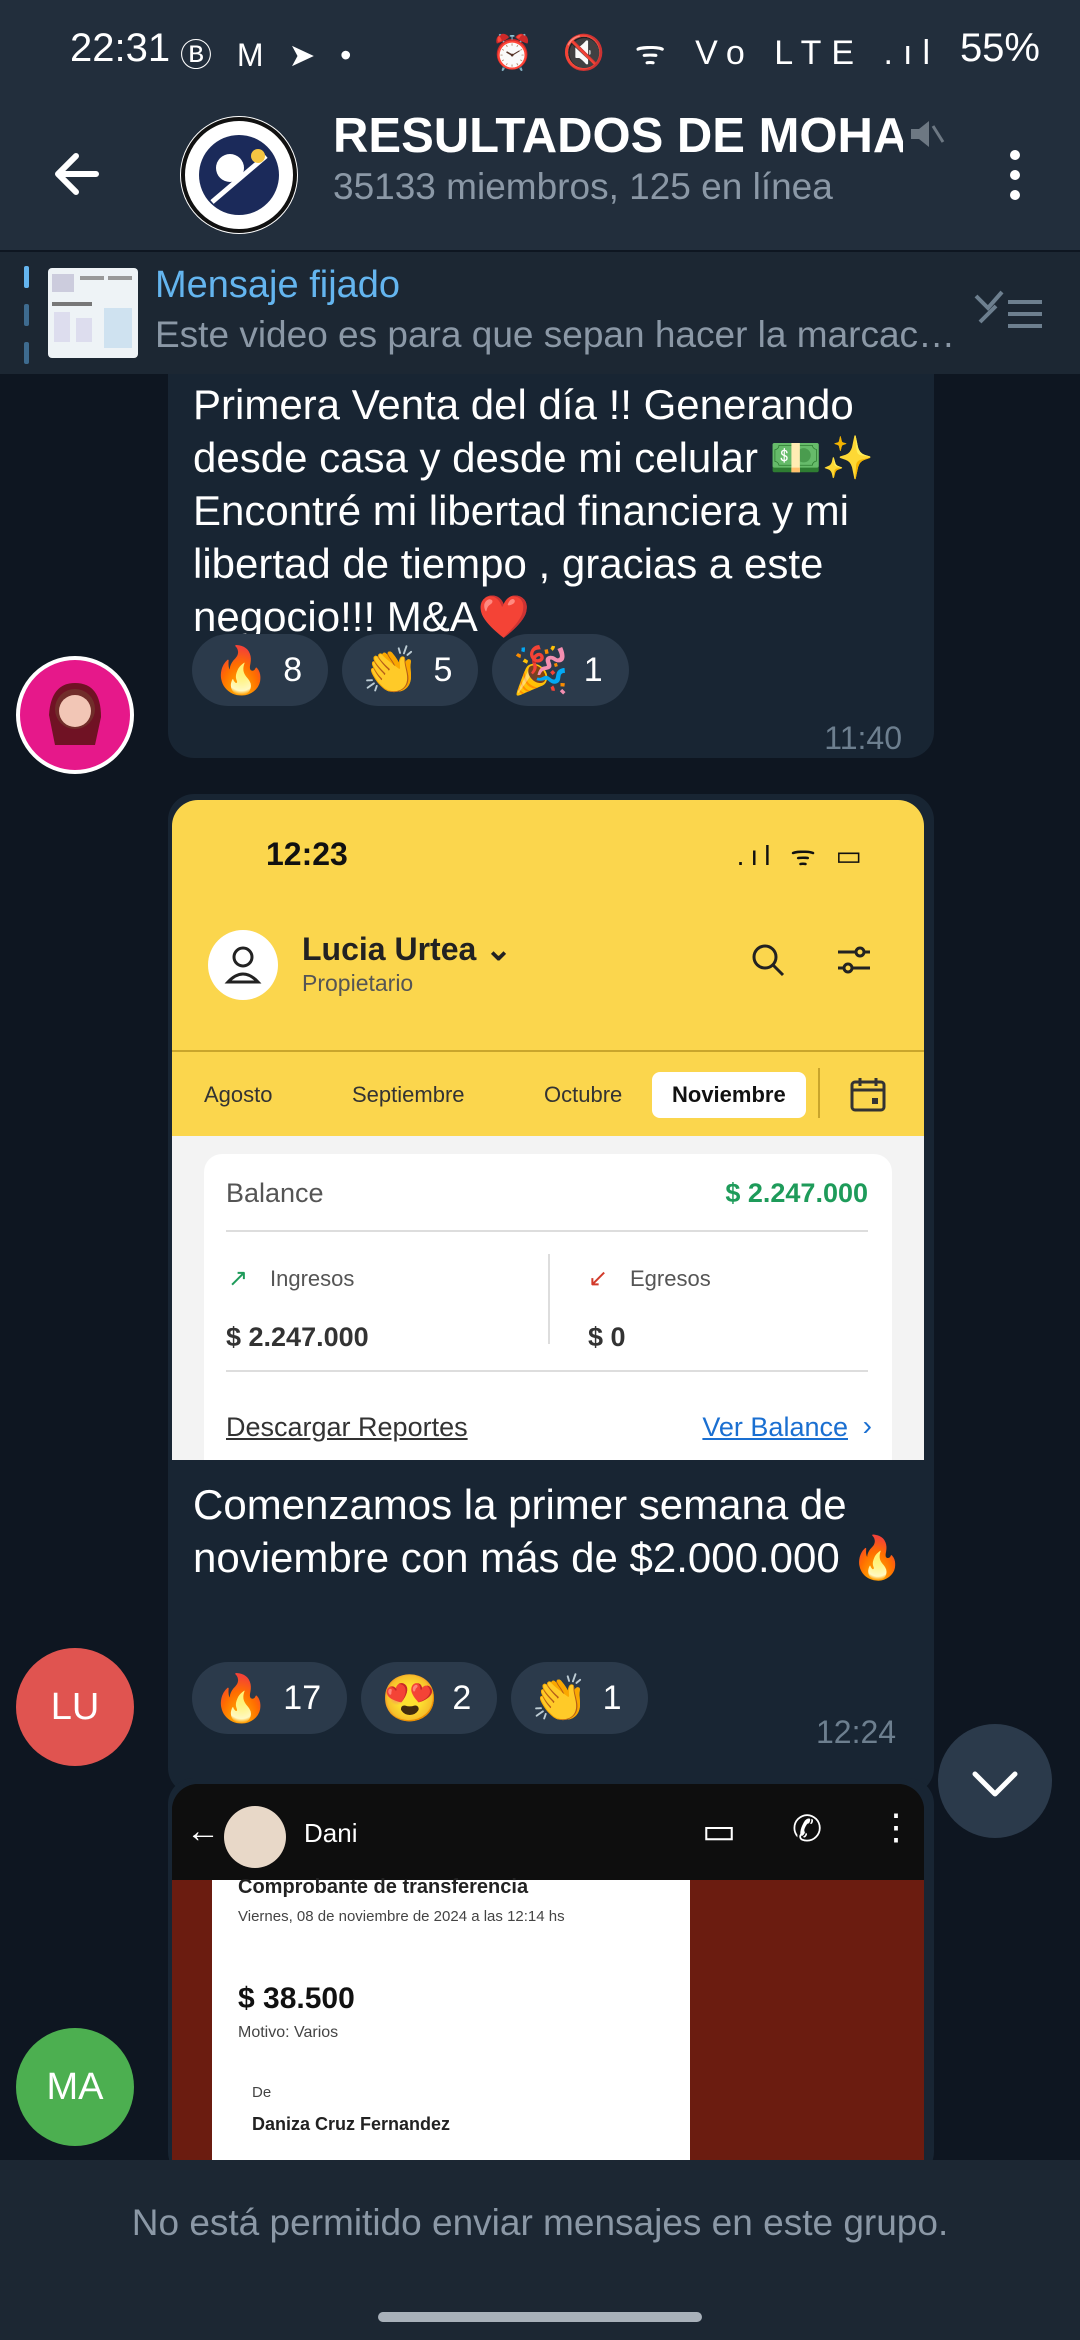  What do you see at coordinates (896, 1826) in the screenshot?
I see `more-menu-icon: ⋮` at bounding box center [896, 1826].